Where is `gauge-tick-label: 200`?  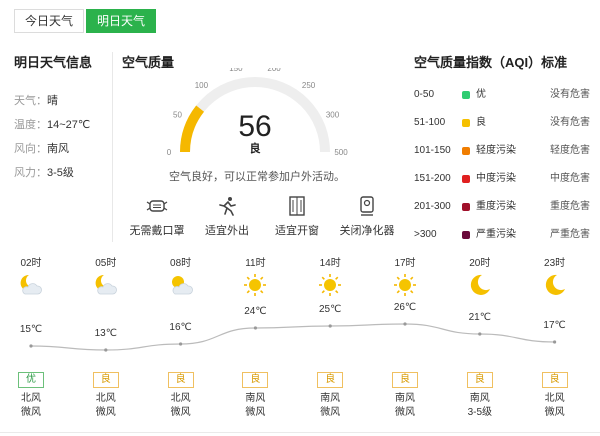
gauge-tick-label: 200 is located at coordinates (274, 70).